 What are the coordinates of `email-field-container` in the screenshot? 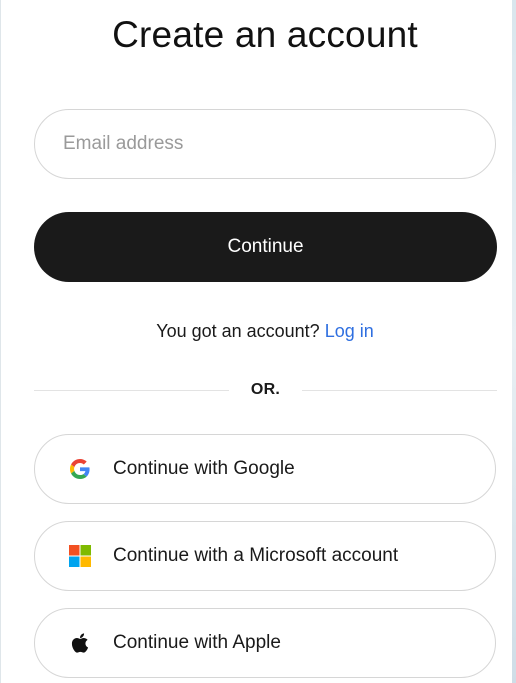 It's located at (265, 144).